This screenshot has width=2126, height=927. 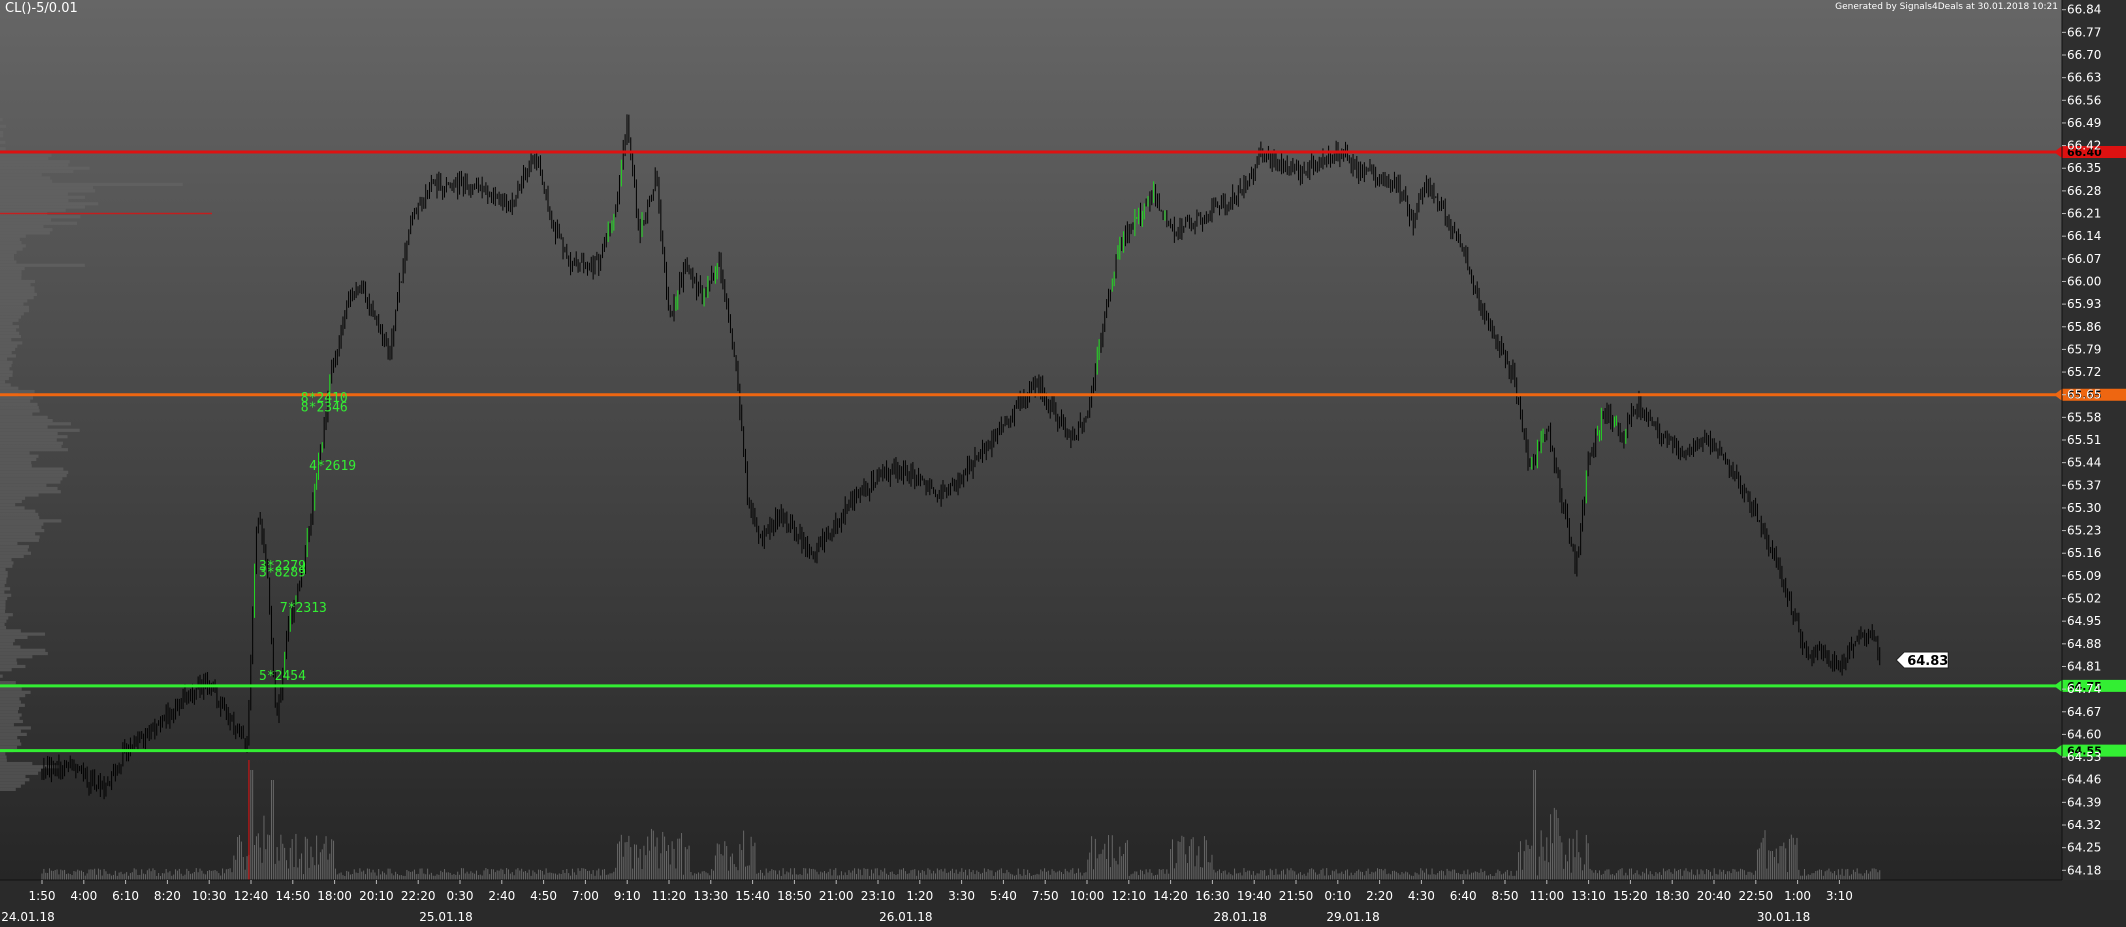 What do you see at coordinates (83, 896) in the screenshot?
I see `x-tick-label: 4:00` at bounding box center [83, 896].